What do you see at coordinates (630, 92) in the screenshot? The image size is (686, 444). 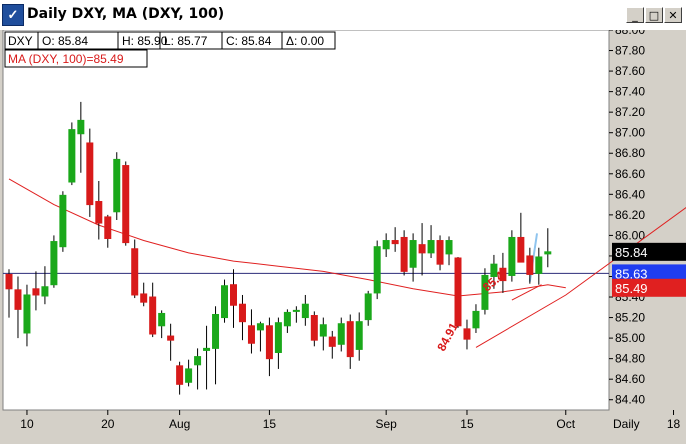 I see `y-tick-label: 87.40` at bounding box center [630, 92].